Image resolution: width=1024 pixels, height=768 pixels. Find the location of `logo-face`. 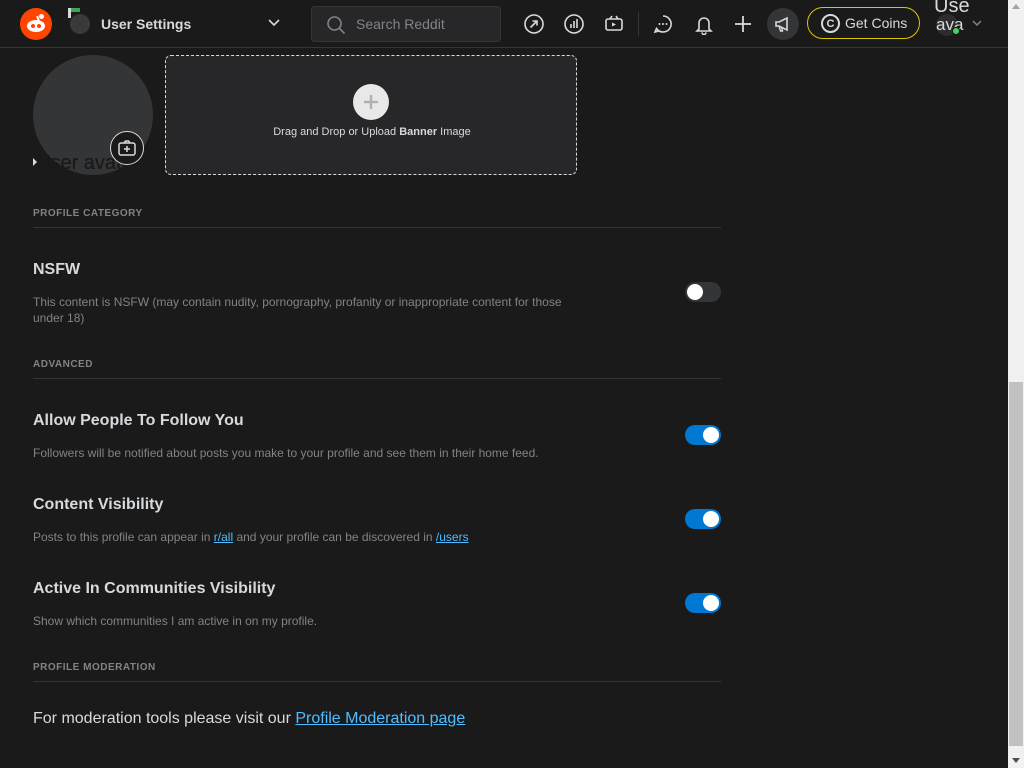

logo-face is located at coordinates (36, 26).